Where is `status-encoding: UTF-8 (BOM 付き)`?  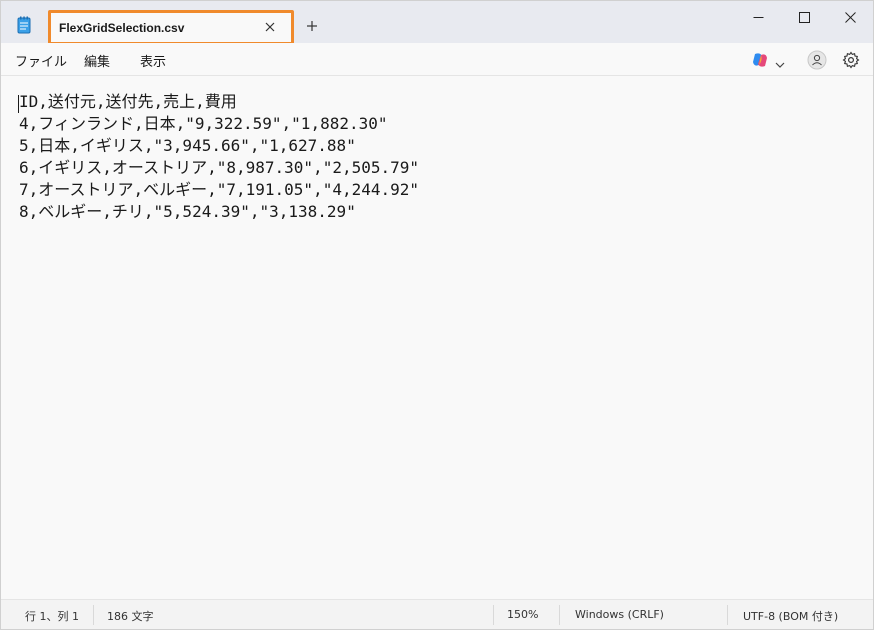 status-encoding: UTF-8 (BOM 付き) is located at coordinates (790, 616).